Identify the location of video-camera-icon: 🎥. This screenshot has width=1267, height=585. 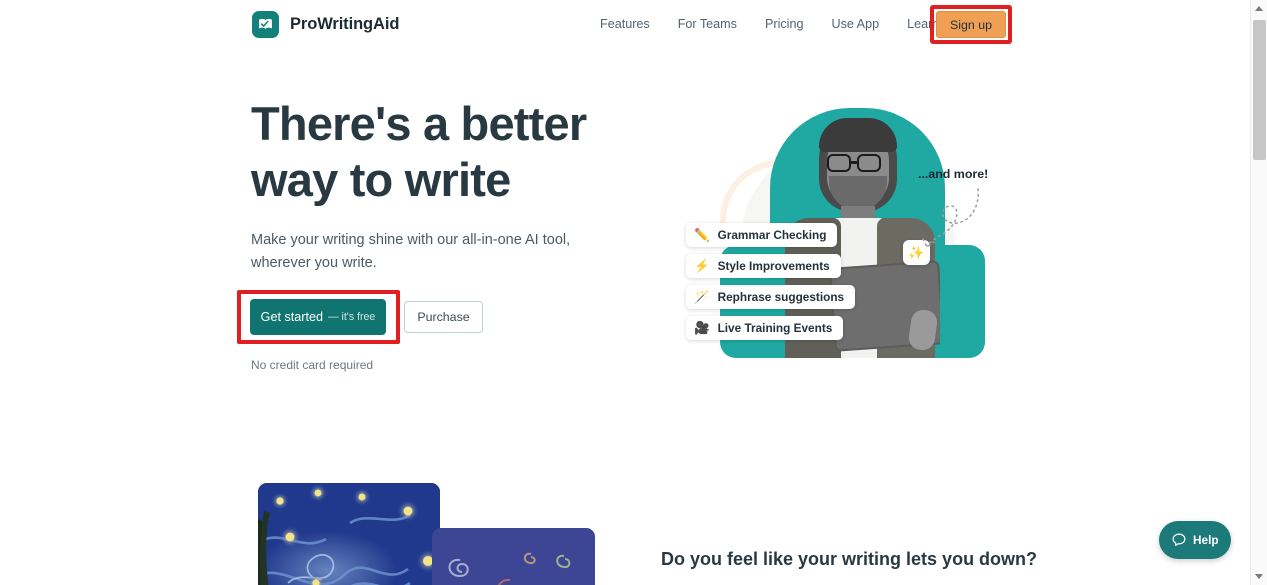
(702, 327).